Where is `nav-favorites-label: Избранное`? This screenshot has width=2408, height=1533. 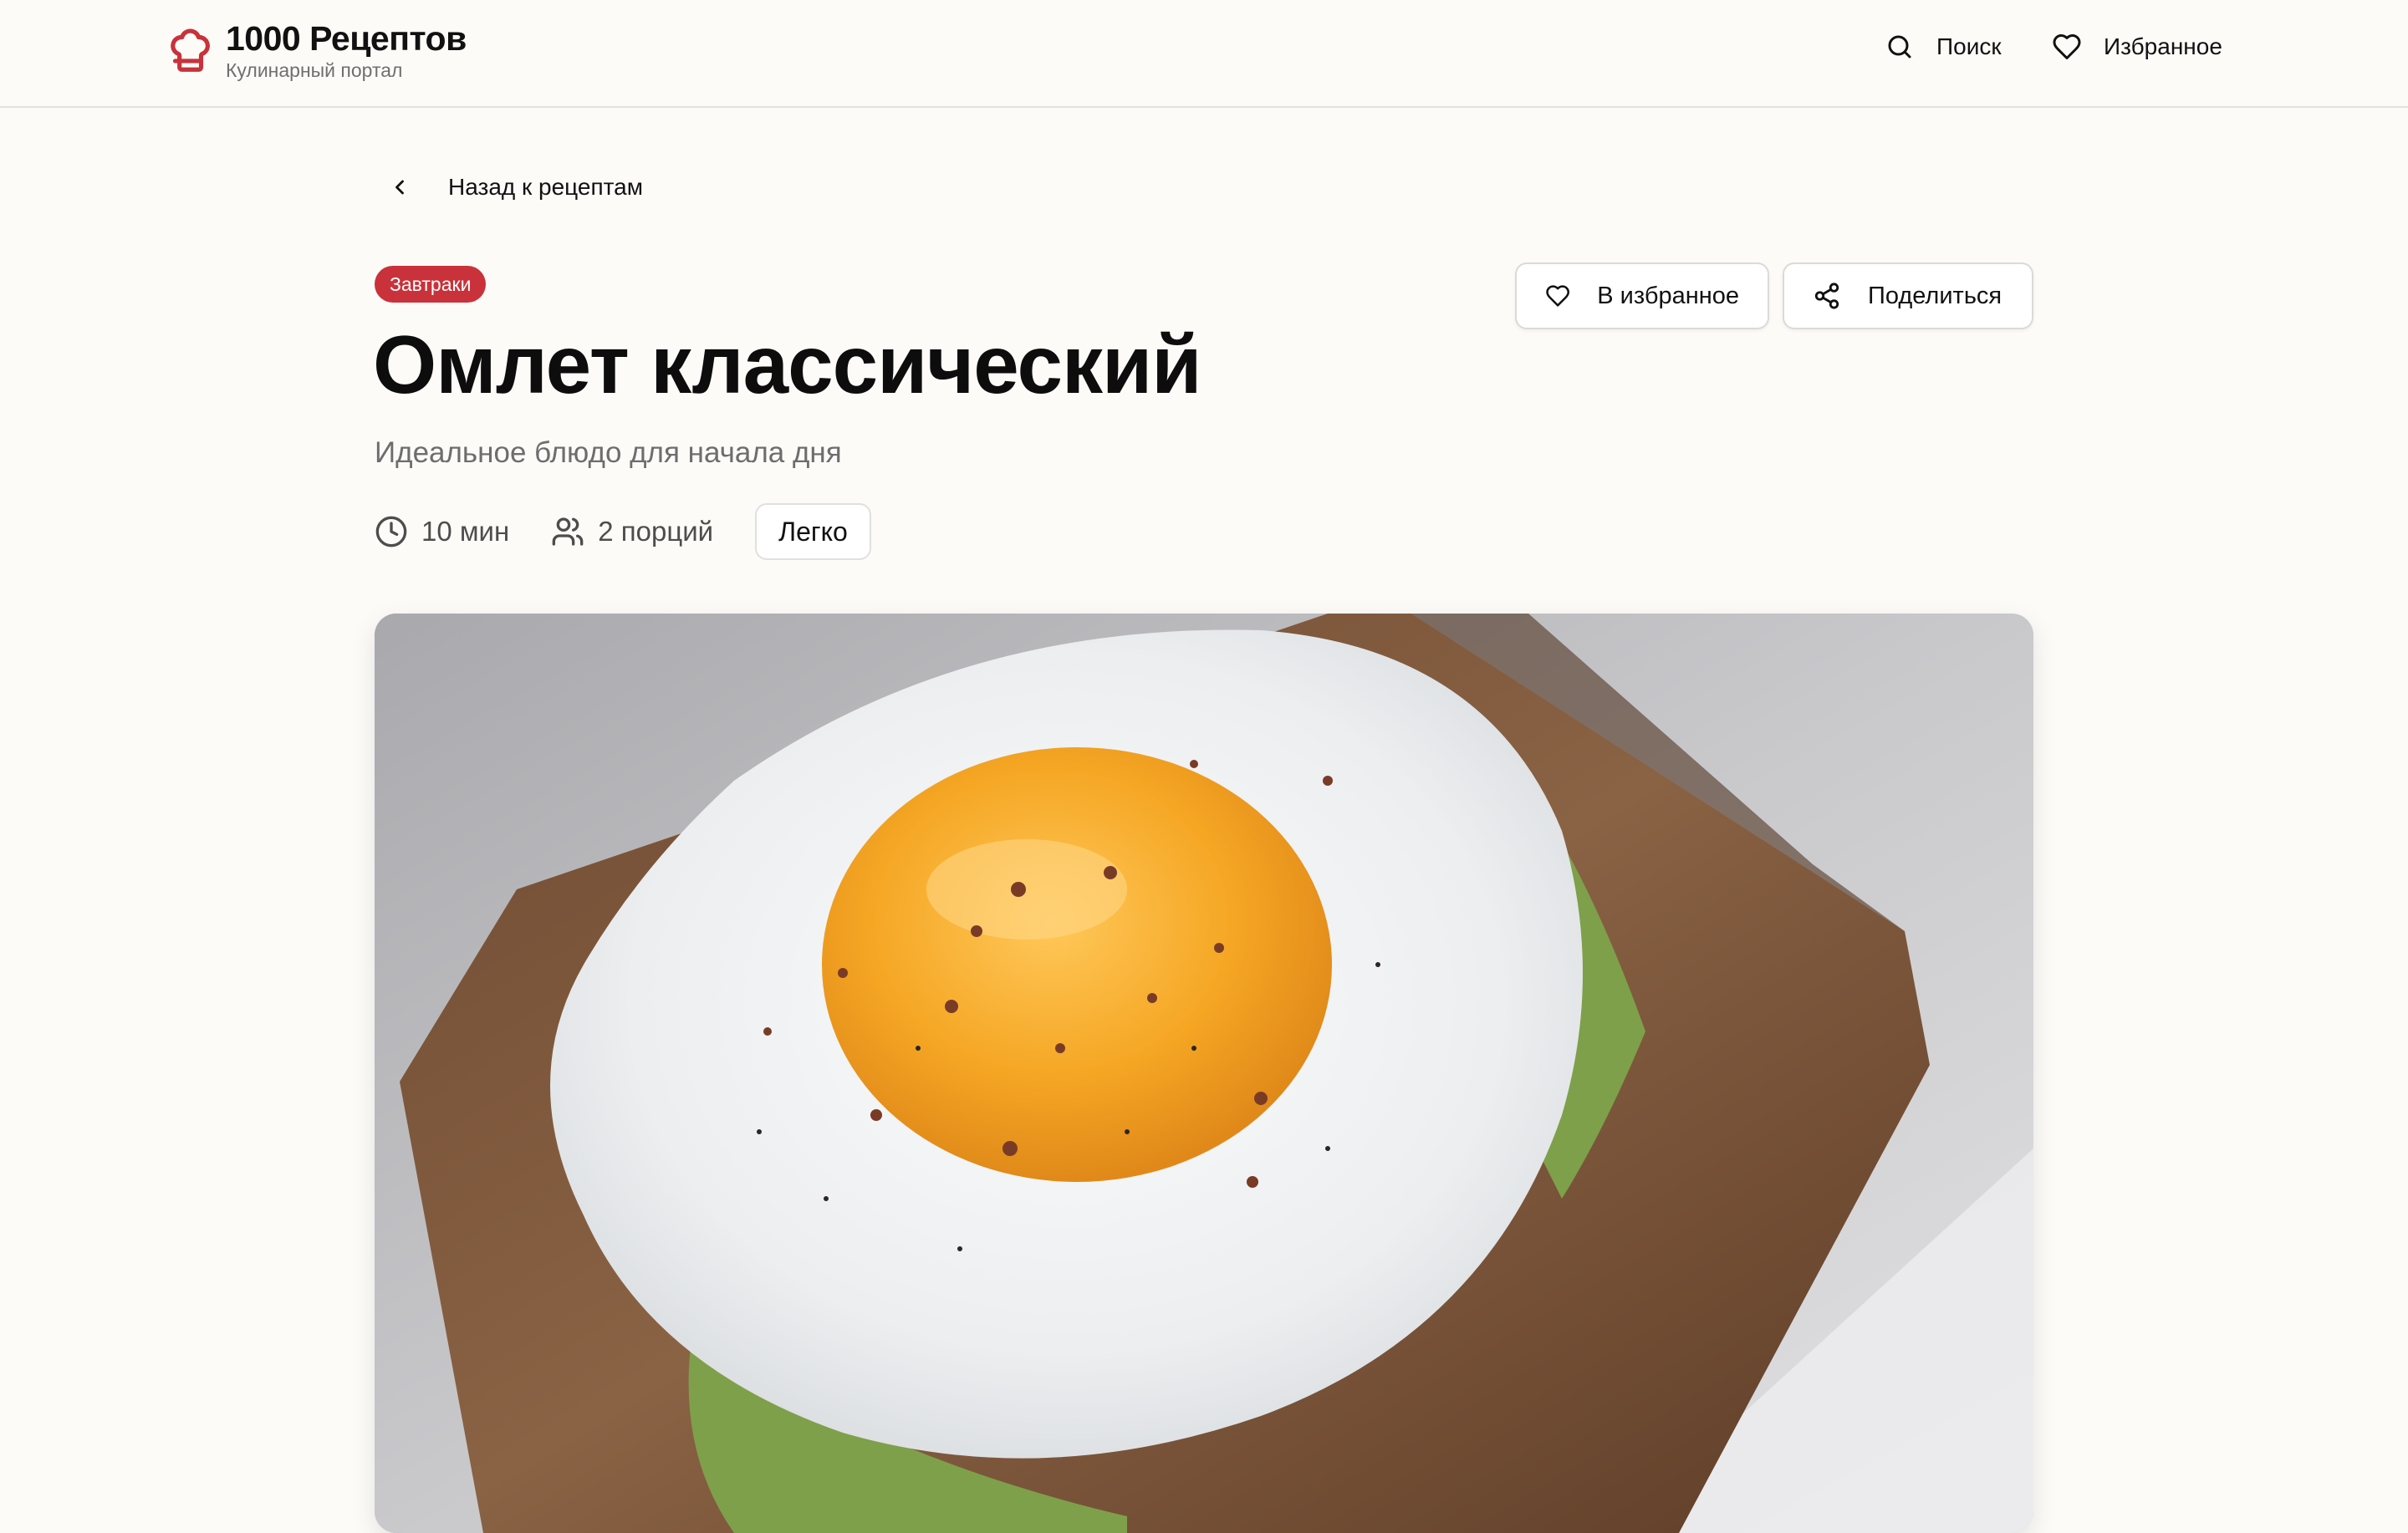
nav-favorites-label: Избранное is located at coordinates (2163, 46).